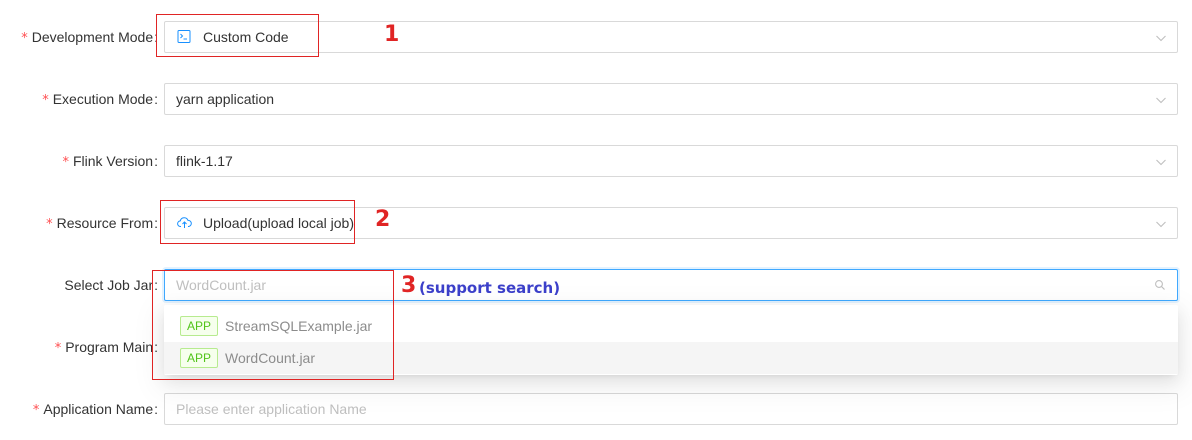 The width and height of the screenshot is (1192, 440). Describe the element at coordinates (383, 219) in the screenshot. I see `annotation-number-2: 2` at that location.